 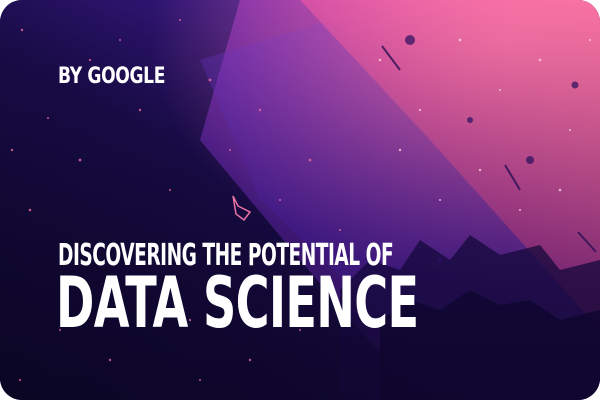 I want to click on byline: BY GOOGLE, so click(x=112, y=76).